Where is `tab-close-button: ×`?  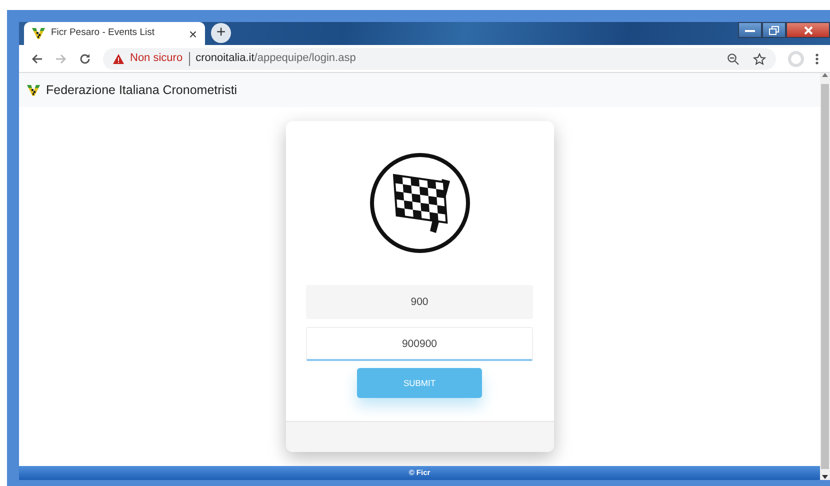
tab-close-button: × is located at coordinates (192, 33).